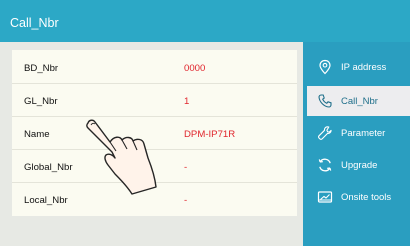 This screenshot has height=246, width=410. Describe the element at coordinates (185, 200) in the screenshot. I see `local-nbr-value: -` at that location.